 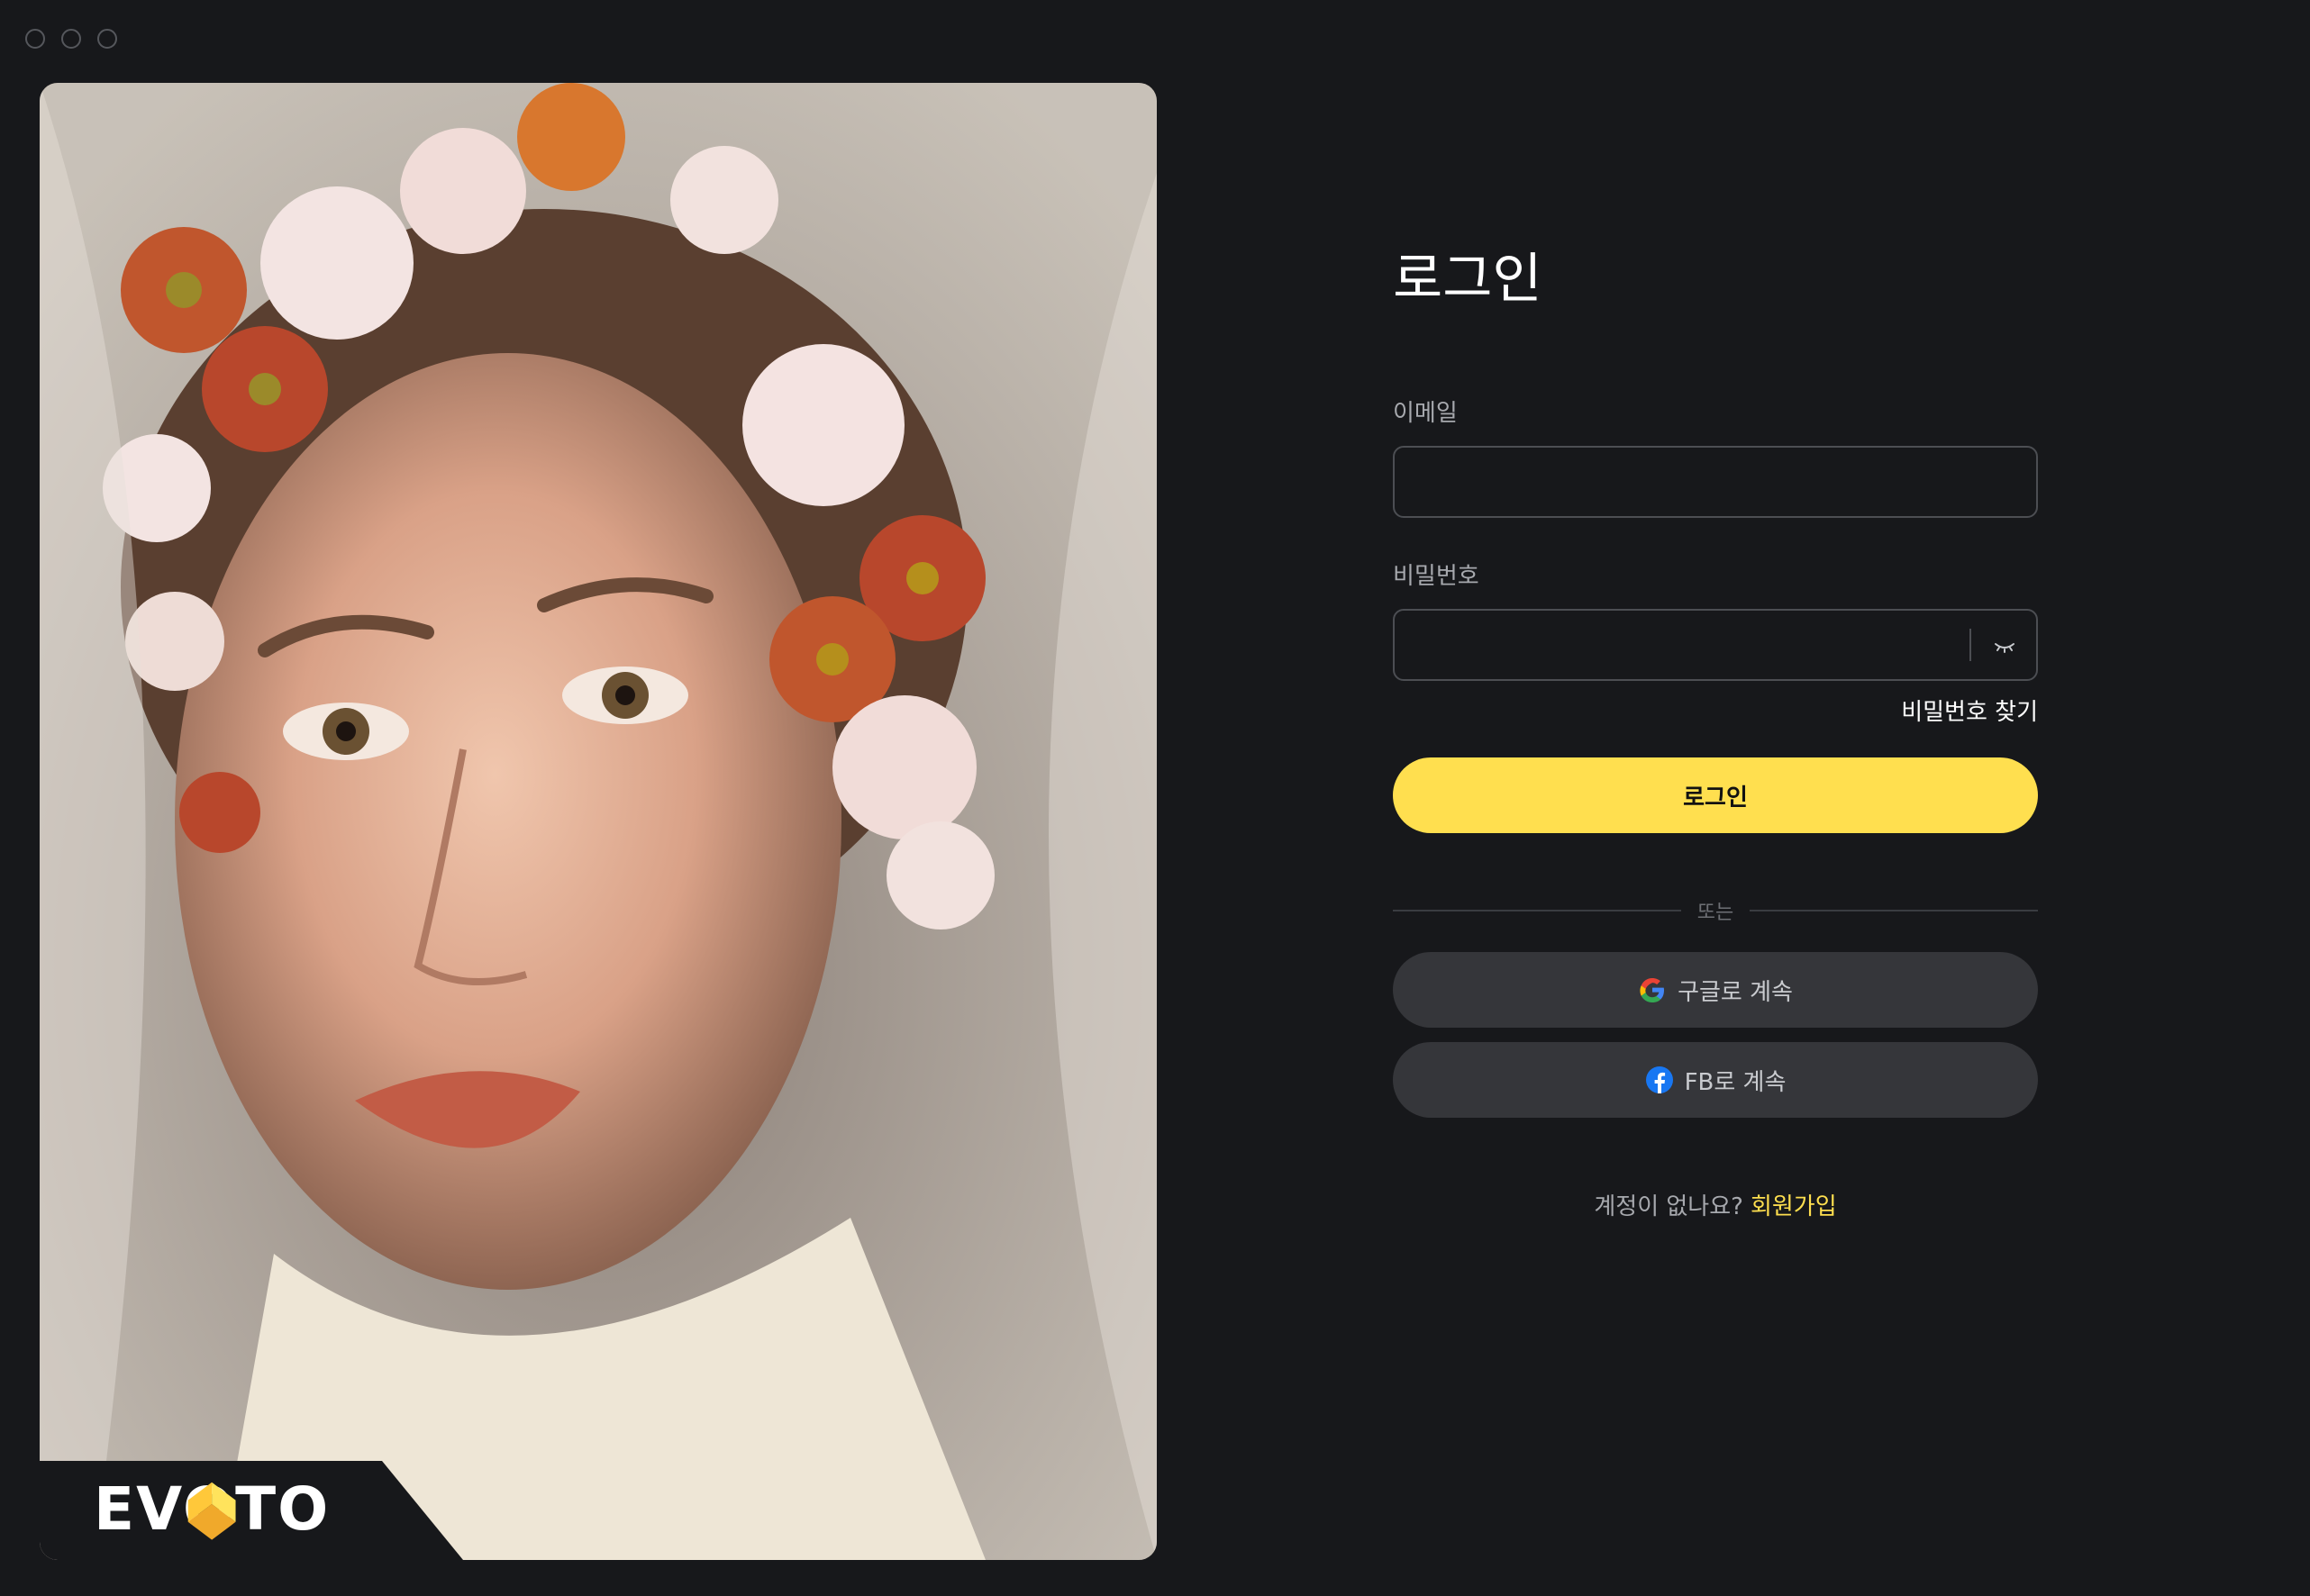 I want to click on eye-closed-icon, so click(x=2005, y=645).